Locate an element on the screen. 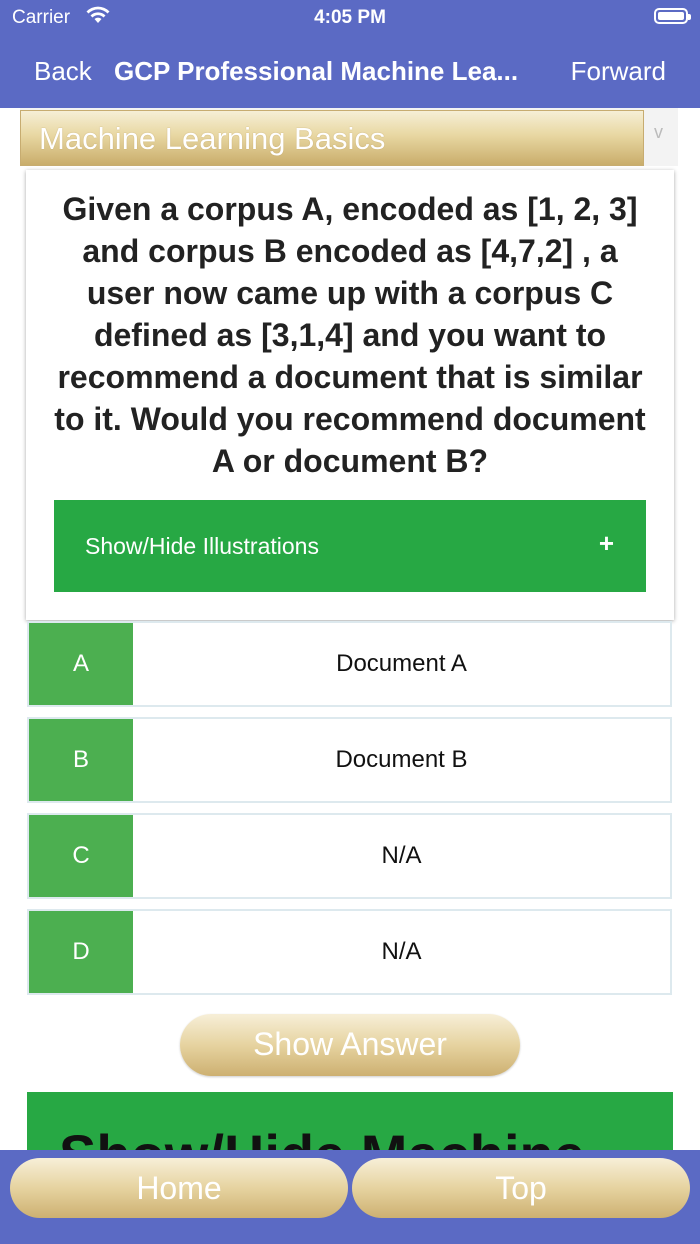  illustrations-toggle-label: Show/Hide Illustrations is located at coordinates (202, 546).